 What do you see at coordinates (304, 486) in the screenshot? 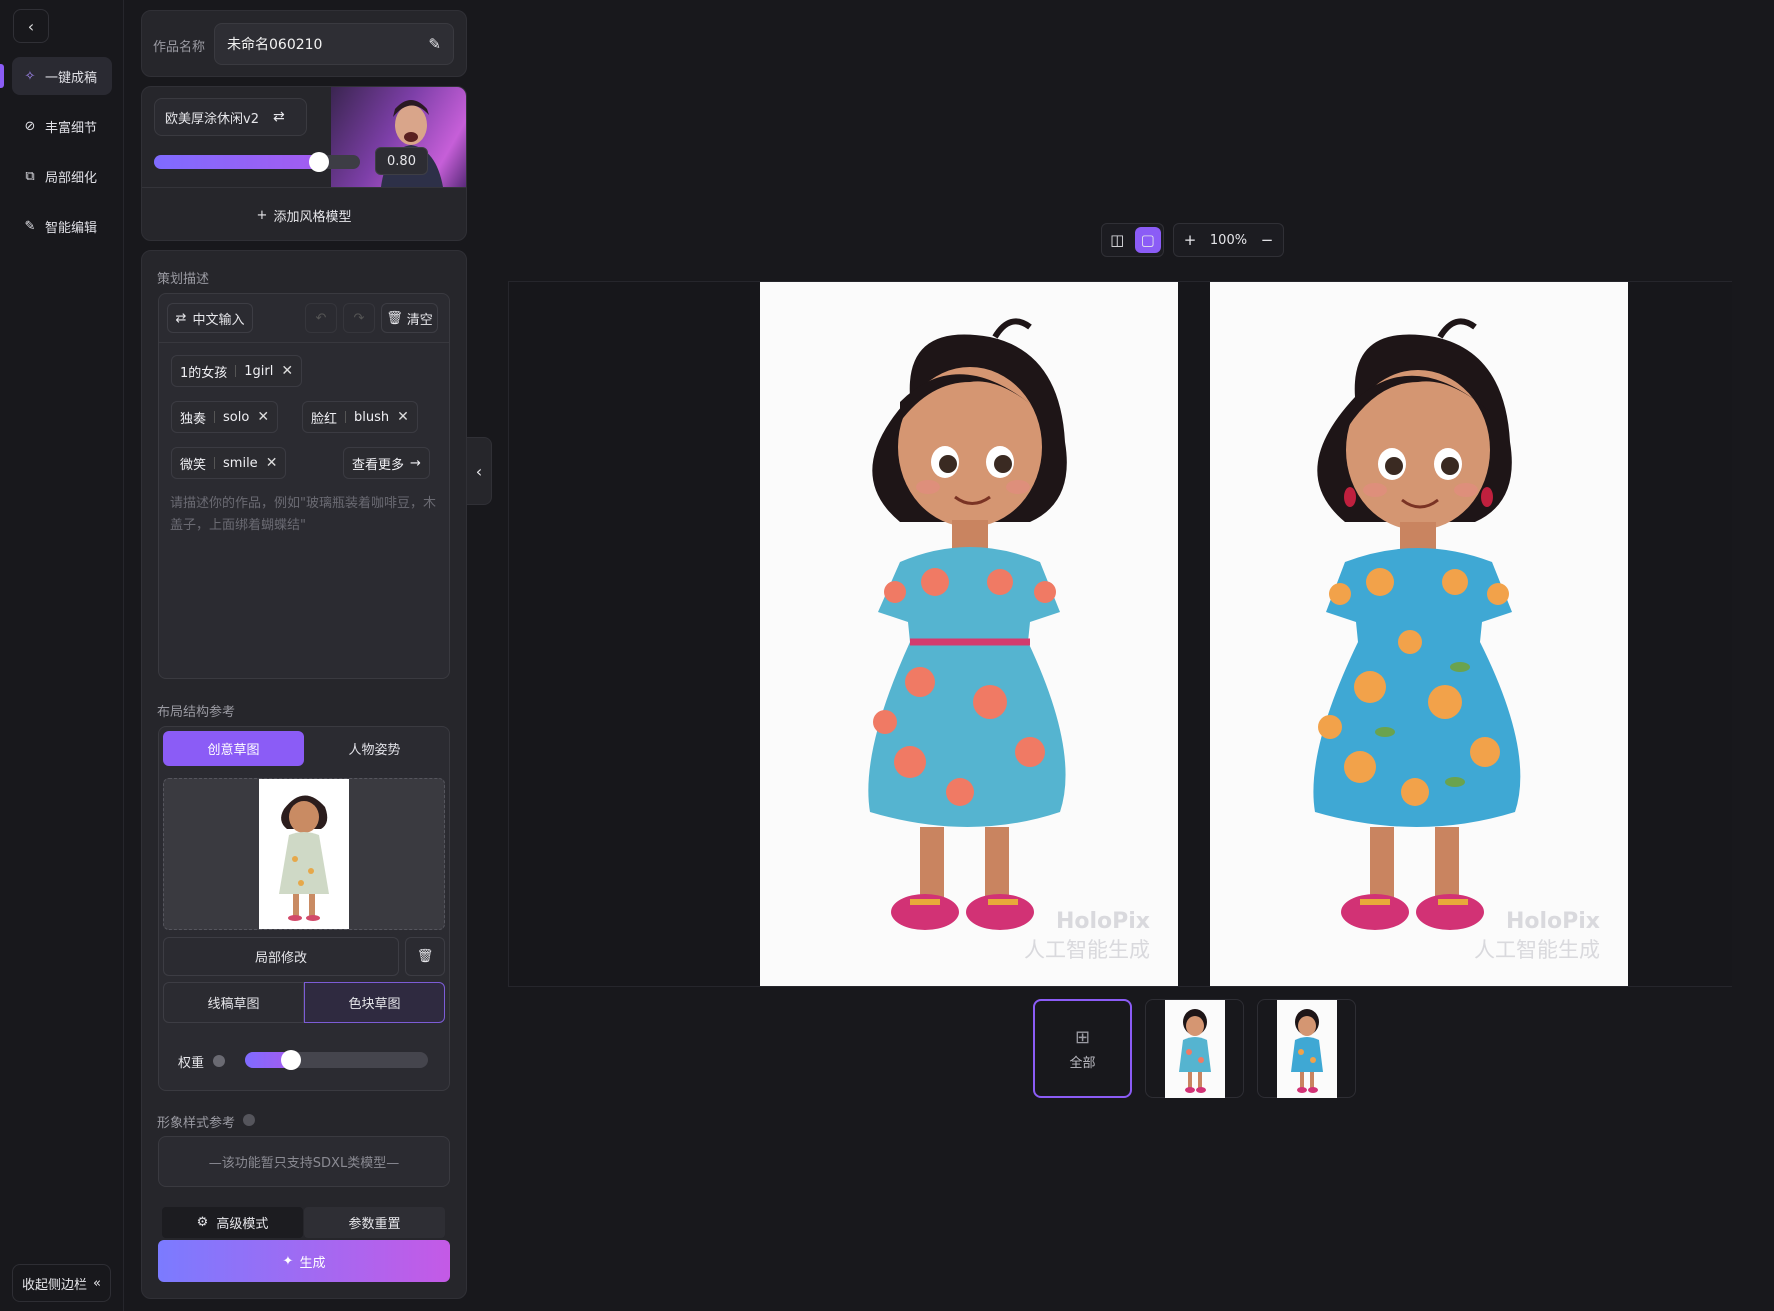
I see `prompt-box` at bounding box center [304, 486].